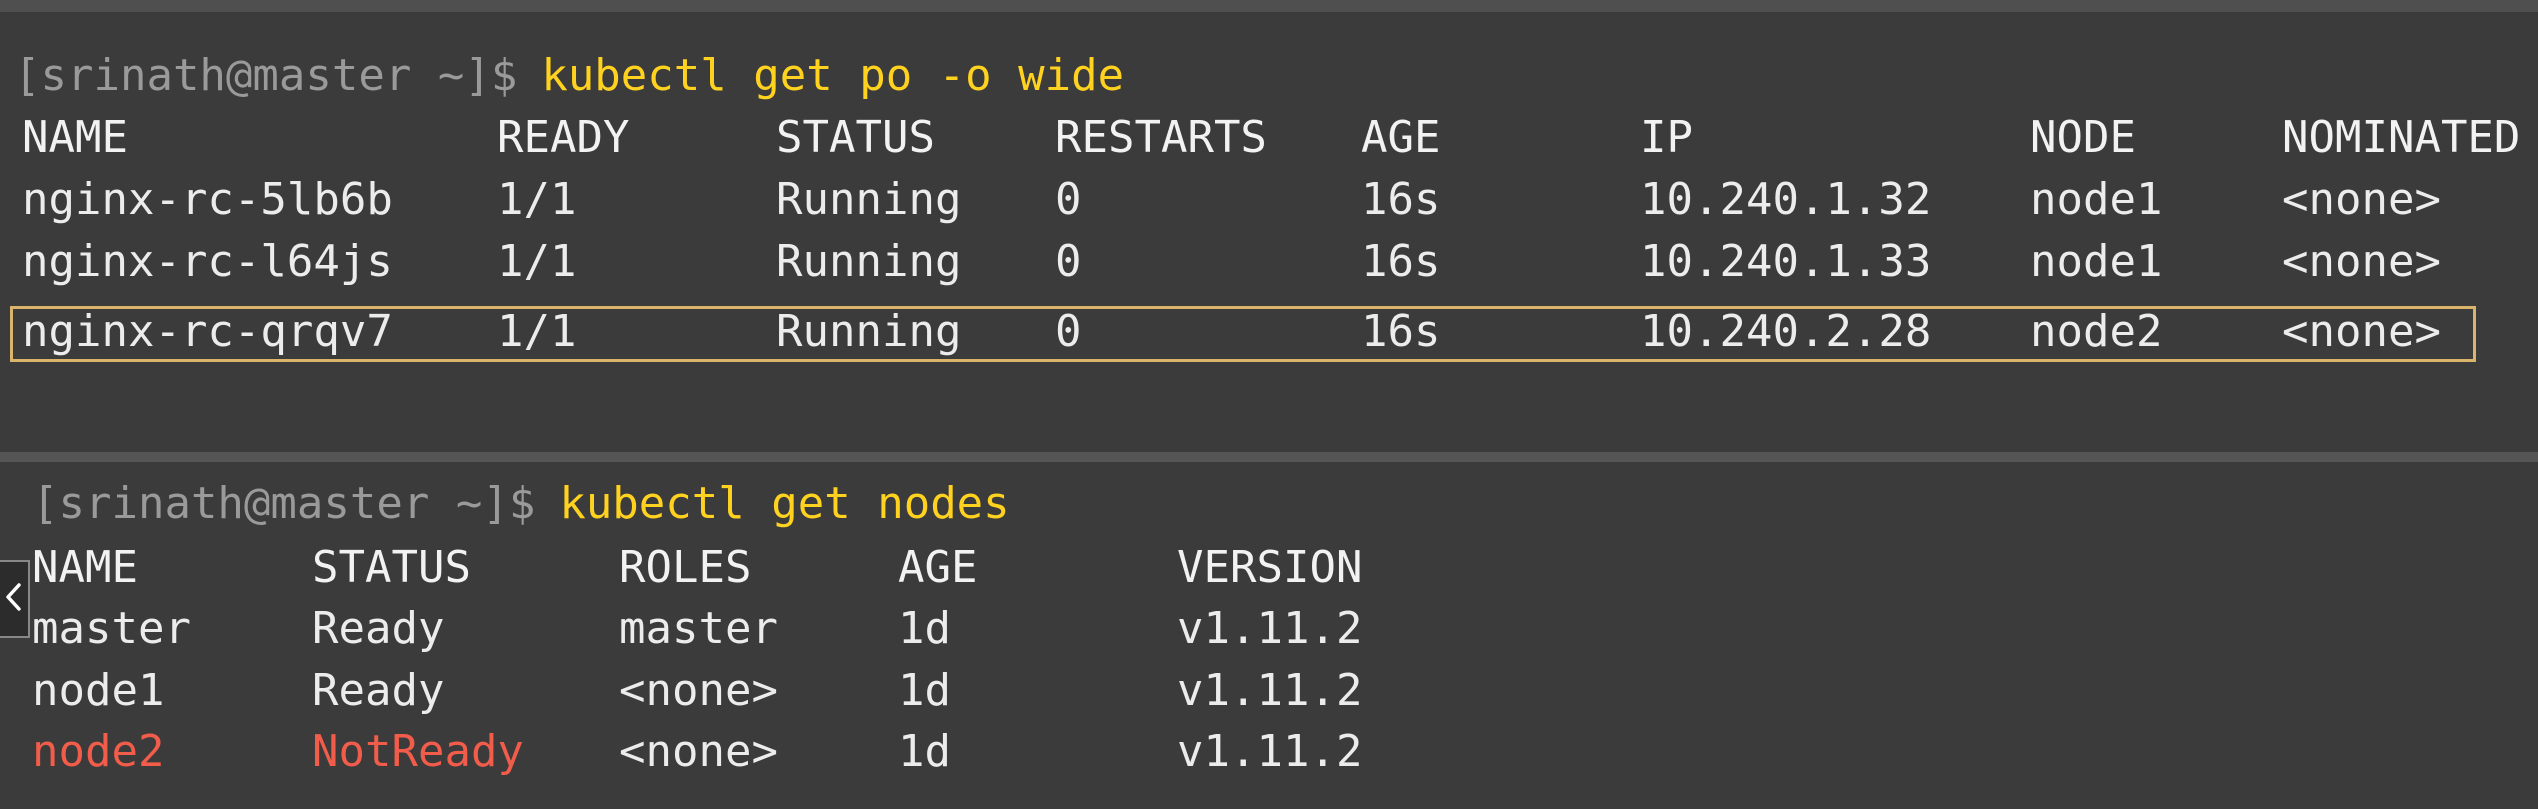  I want to click on column-header-nominated: NOMINATED, so click(2401, 137).